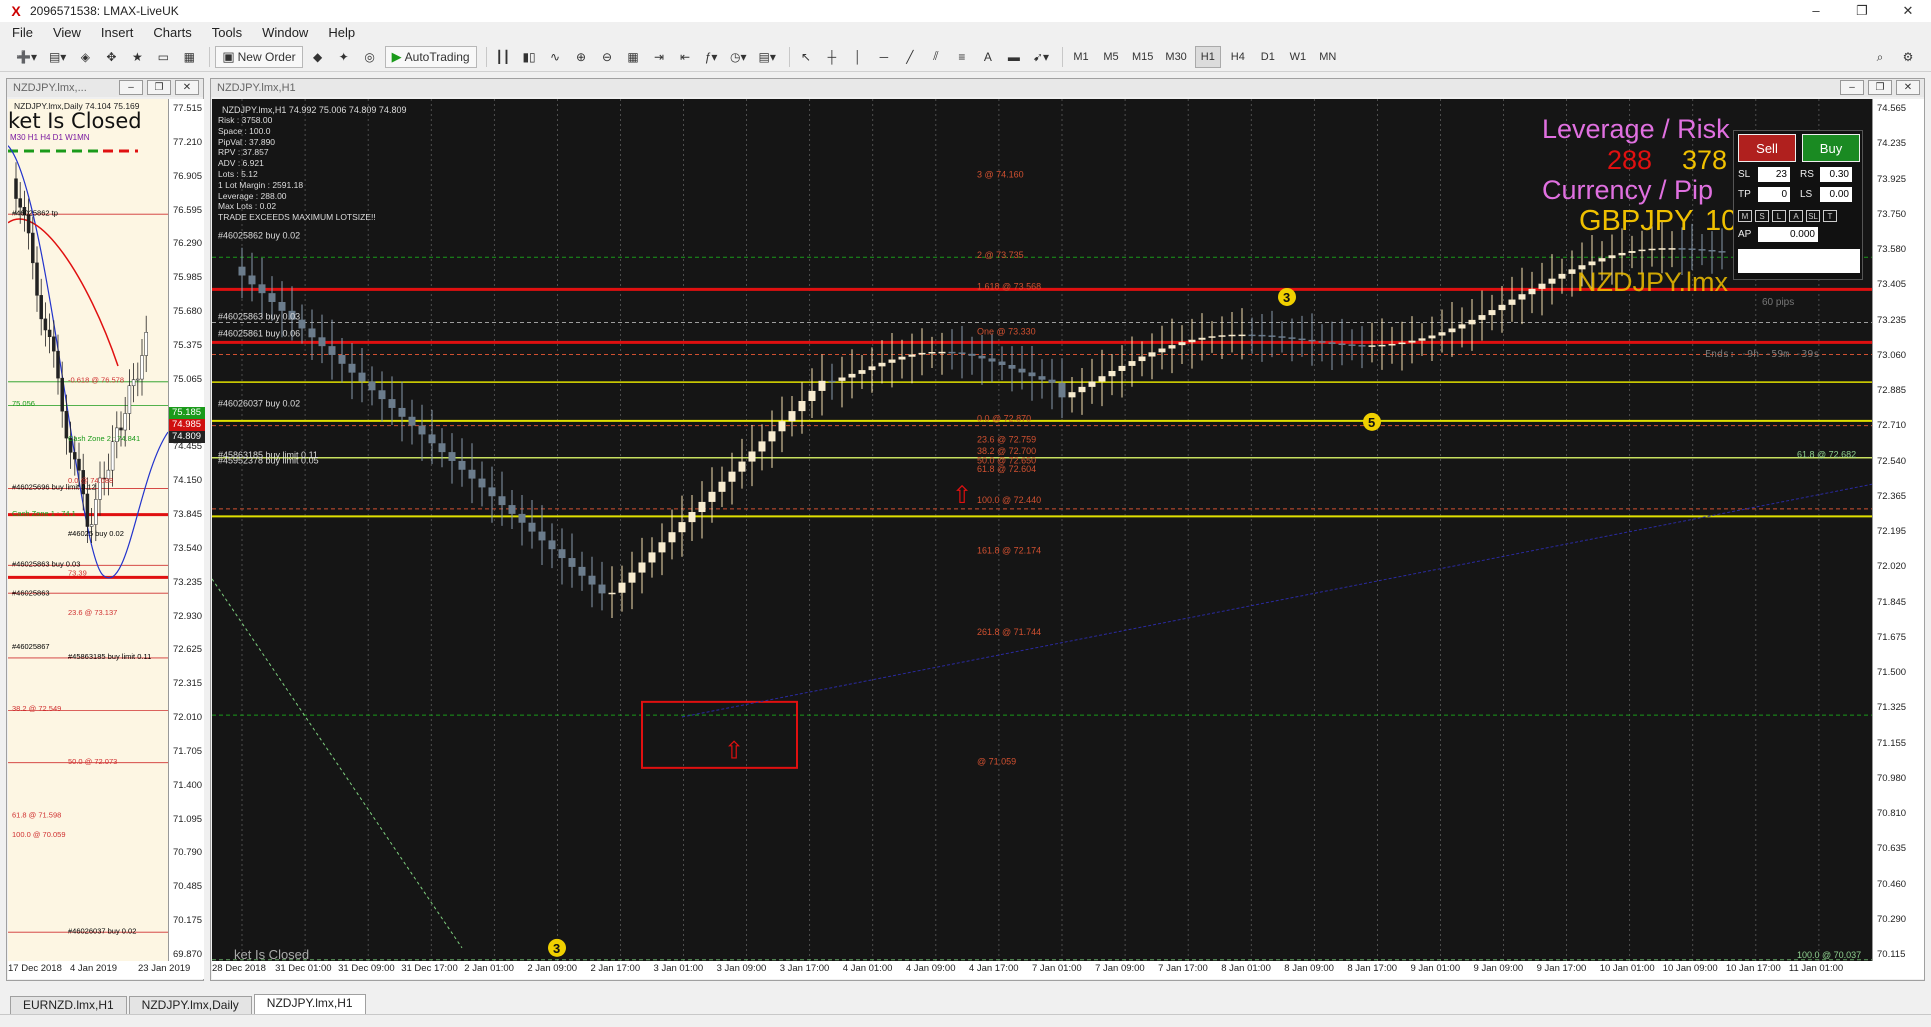 This screenshot has height=1027, width=1931. Describe the element at coordinates (832, 57) in the screenshot. I see `crosshair-icon: ┼` at that location.